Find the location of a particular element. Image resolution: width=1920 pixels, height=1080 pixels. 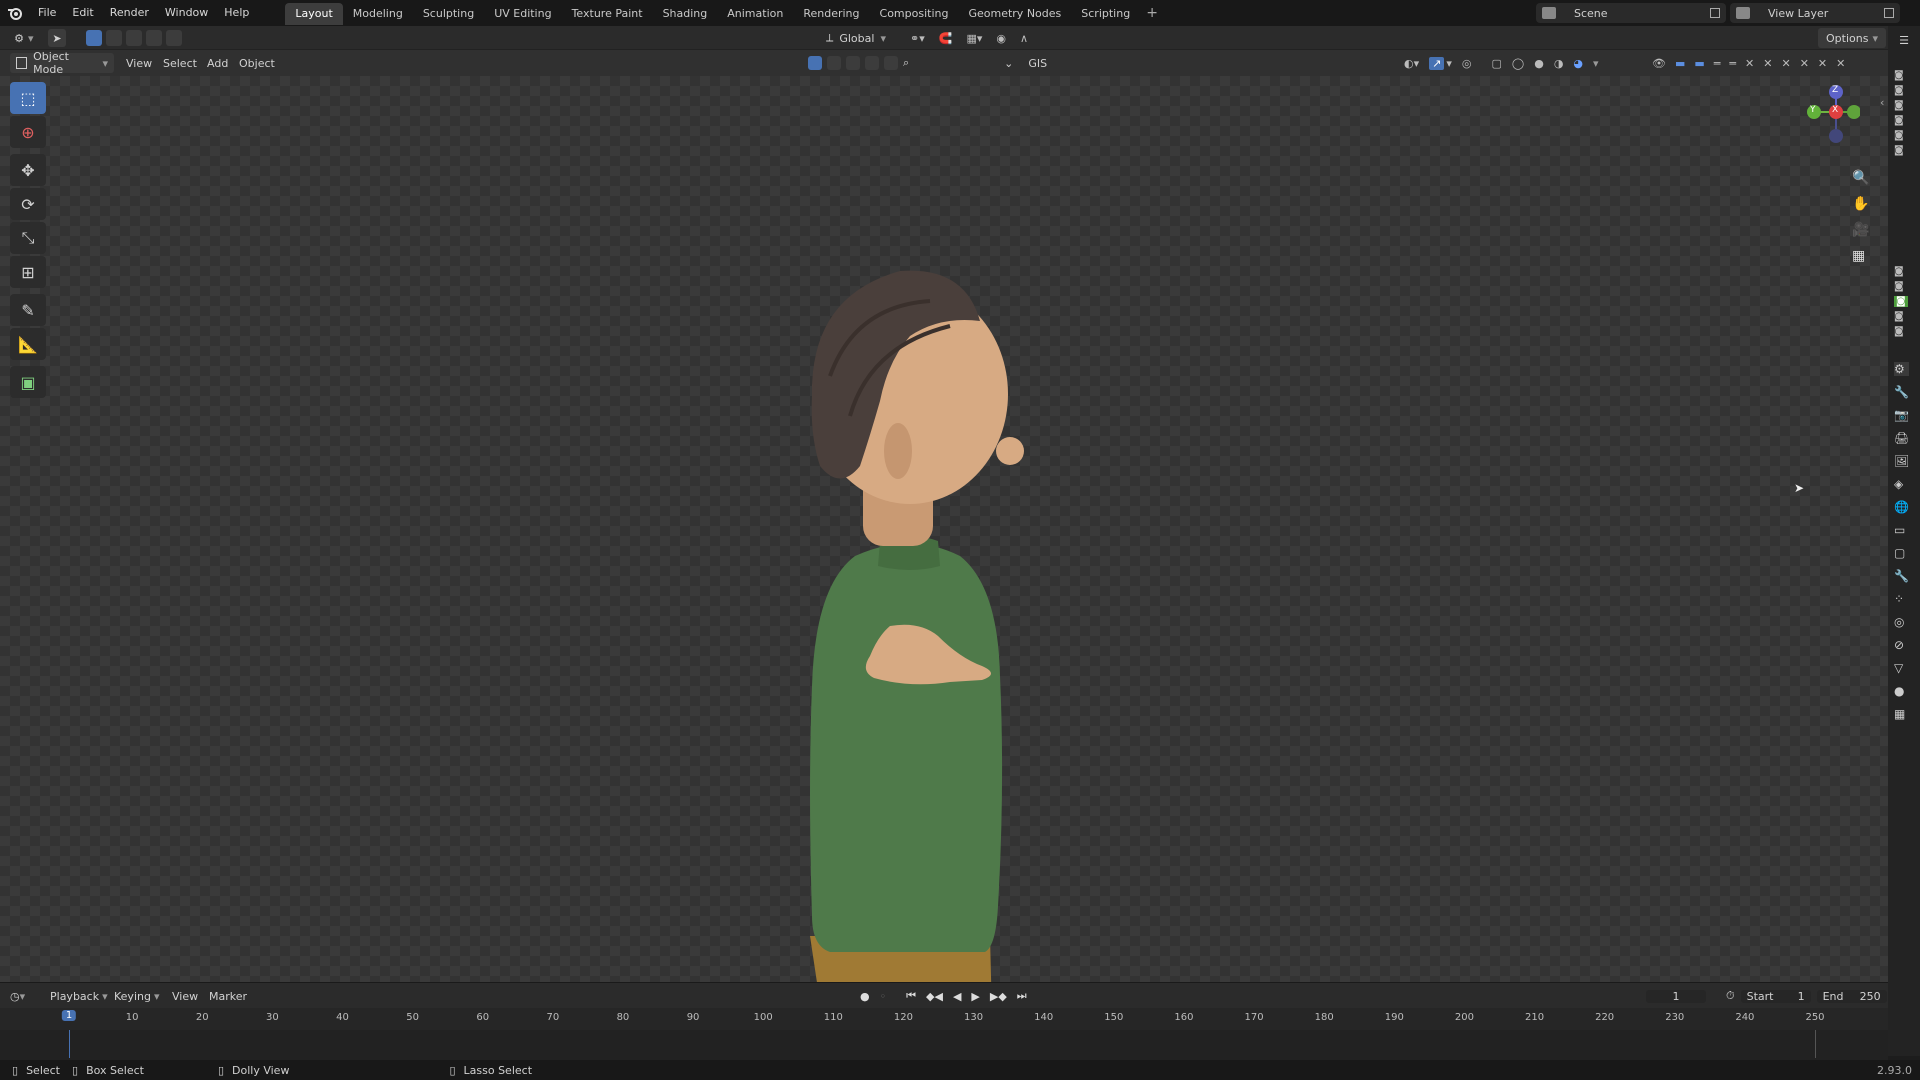

tab-modeling: Modeling is located at coordinates (378, 14).